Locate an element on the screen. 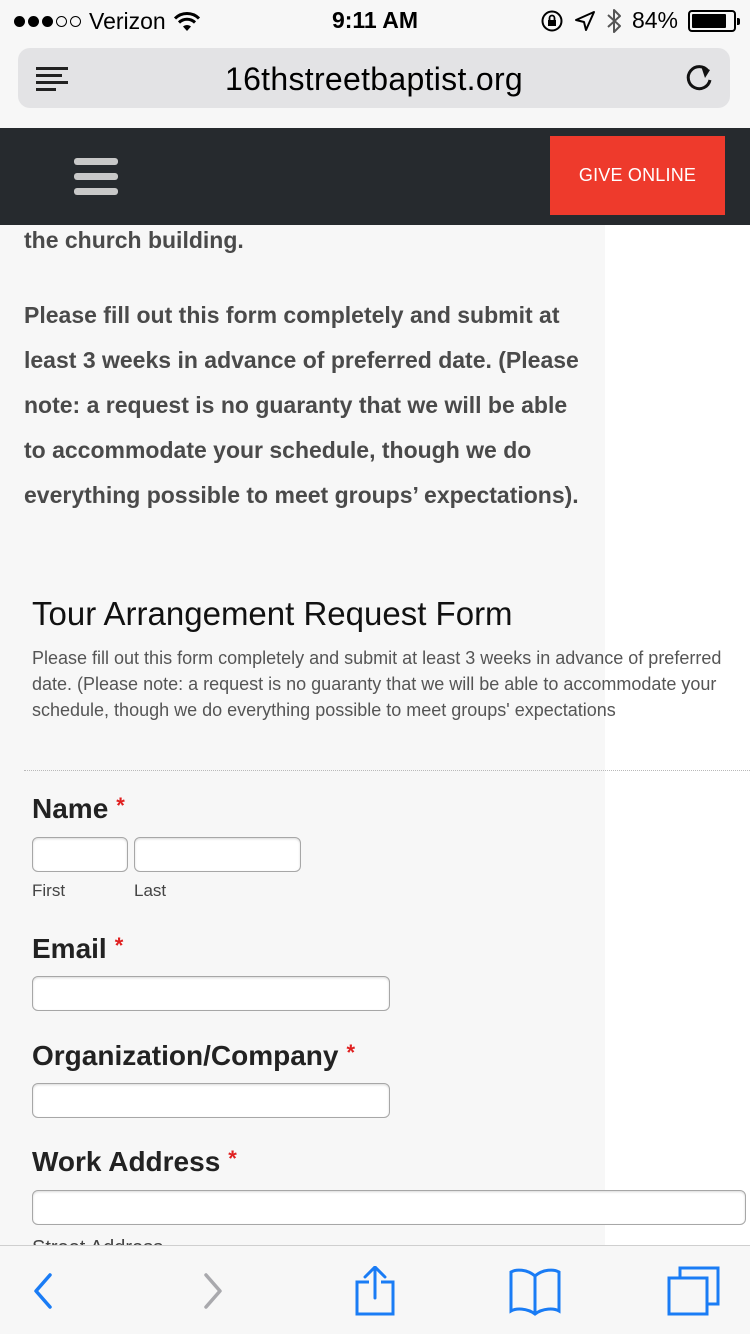  street-address-field is located at coordinates (389, 1207).